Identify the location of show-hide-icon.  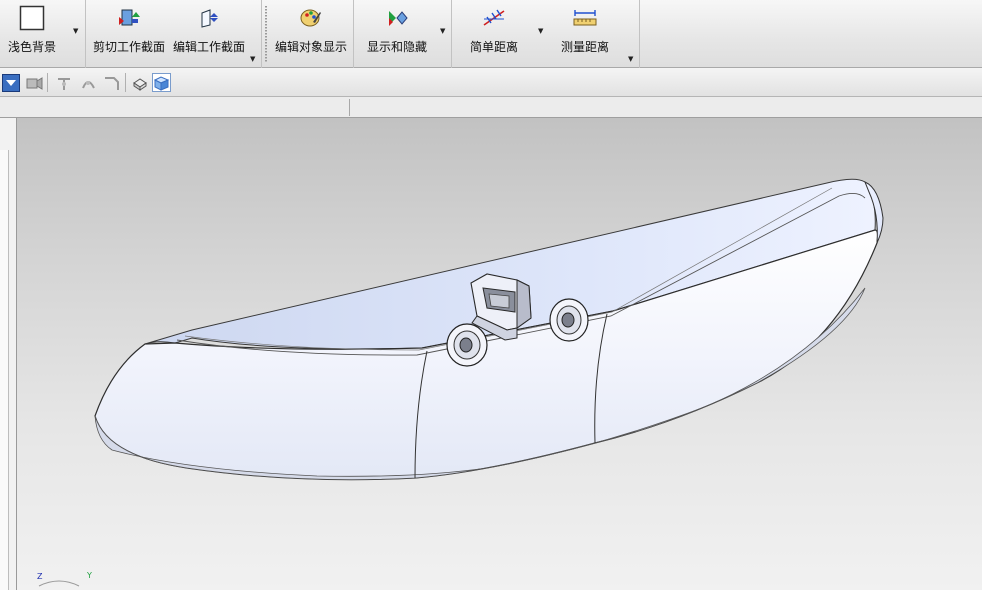
(398, 18).